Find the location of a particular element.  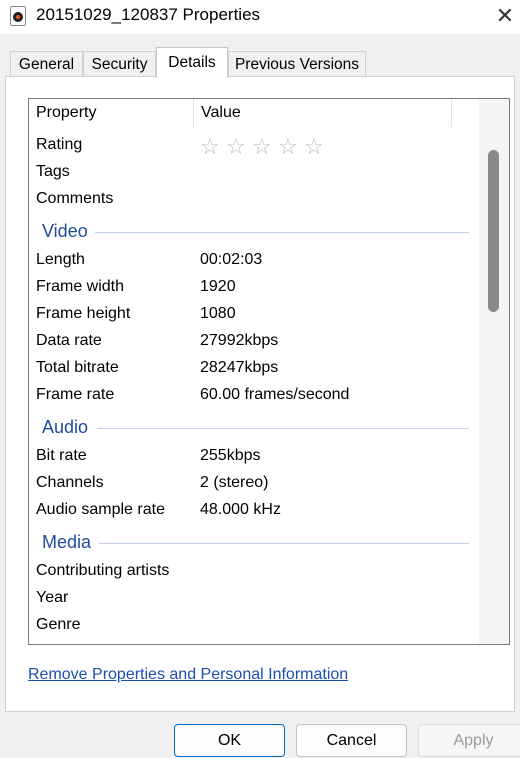

apply-button: Apply is located at coordinates (469, 740).